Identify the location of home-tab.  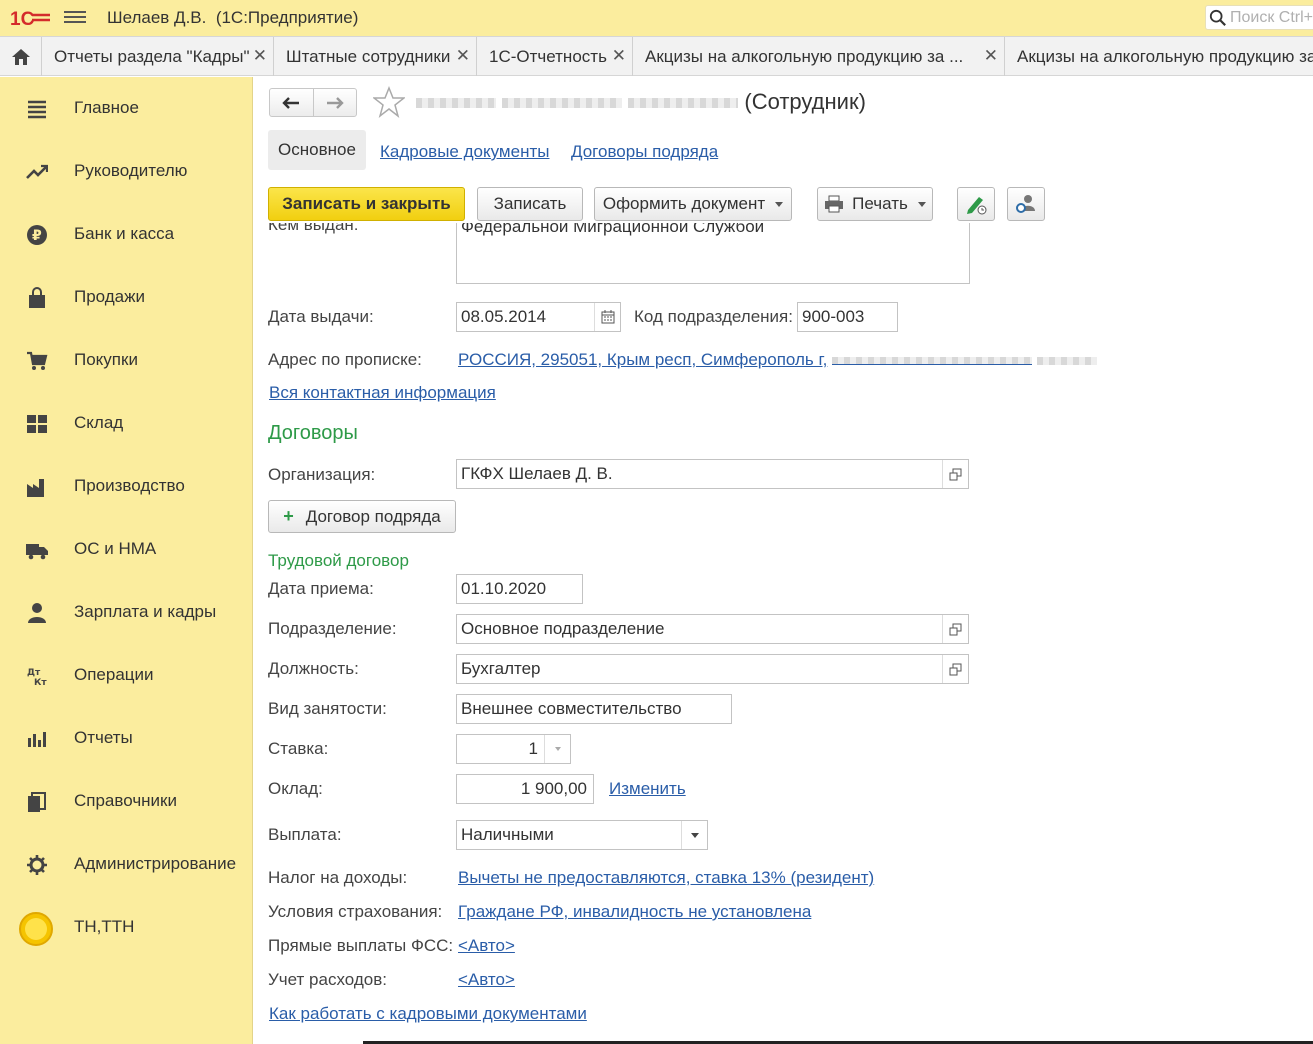
(21, 56).